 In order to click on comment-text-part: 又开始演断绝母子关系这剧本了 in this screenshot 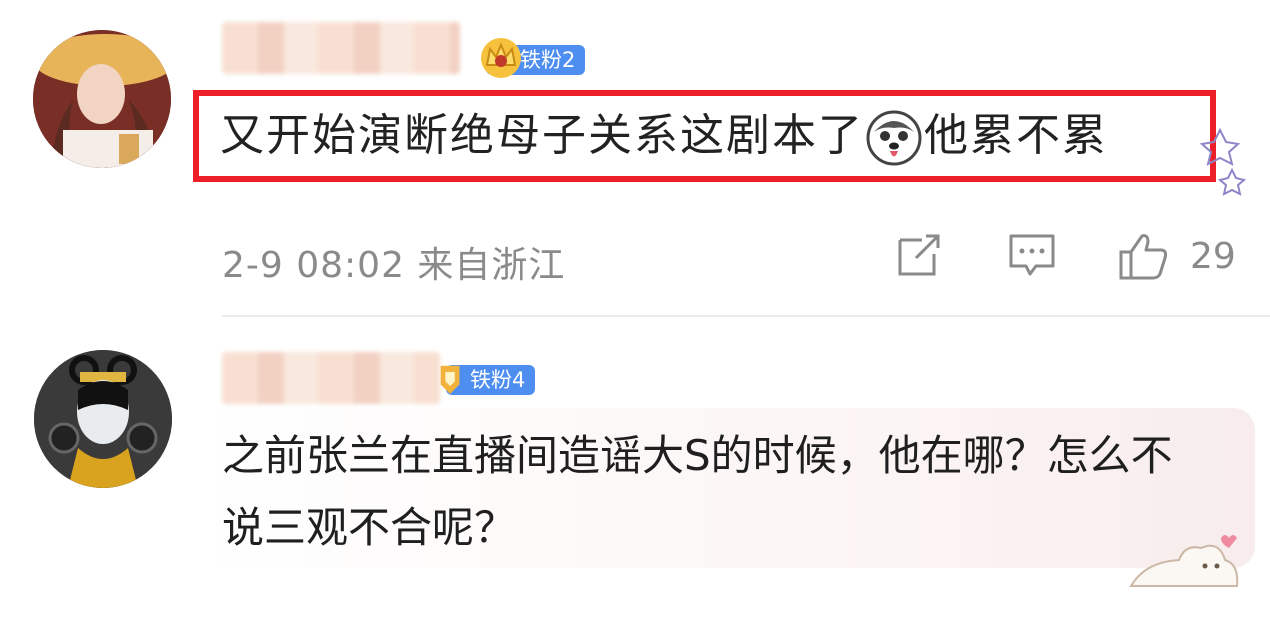, I will do `click(542, 135)`.